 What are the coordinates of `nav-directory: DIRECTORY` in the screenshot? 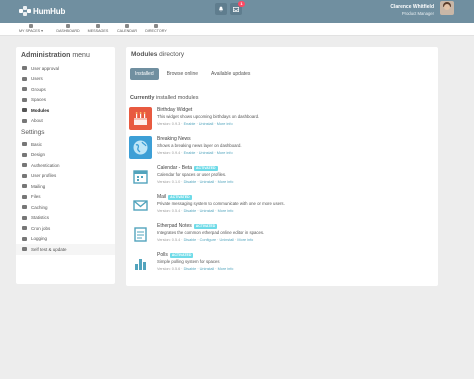 It's located at (156, 28).